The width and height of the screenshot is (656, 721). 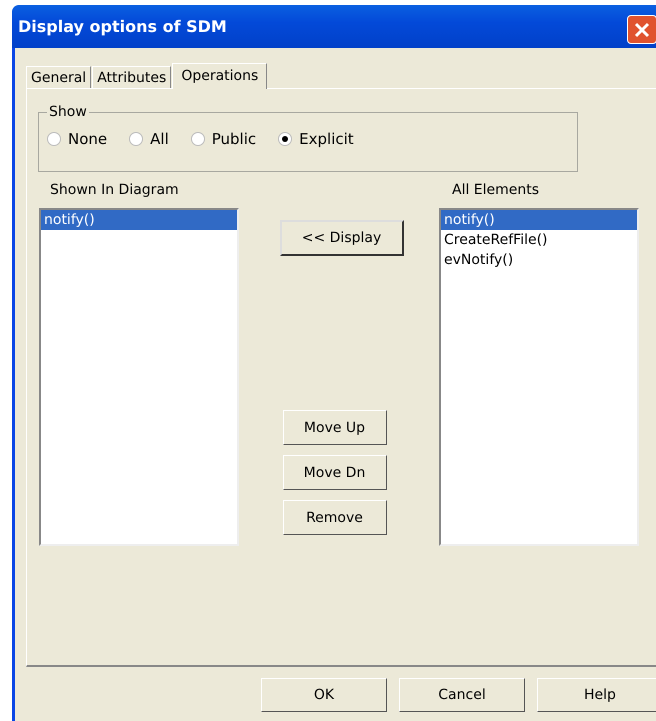 What do you see at coordinates (59, 77) in the screenshot?
I see `tab: General` at bounding box center [59, 77].